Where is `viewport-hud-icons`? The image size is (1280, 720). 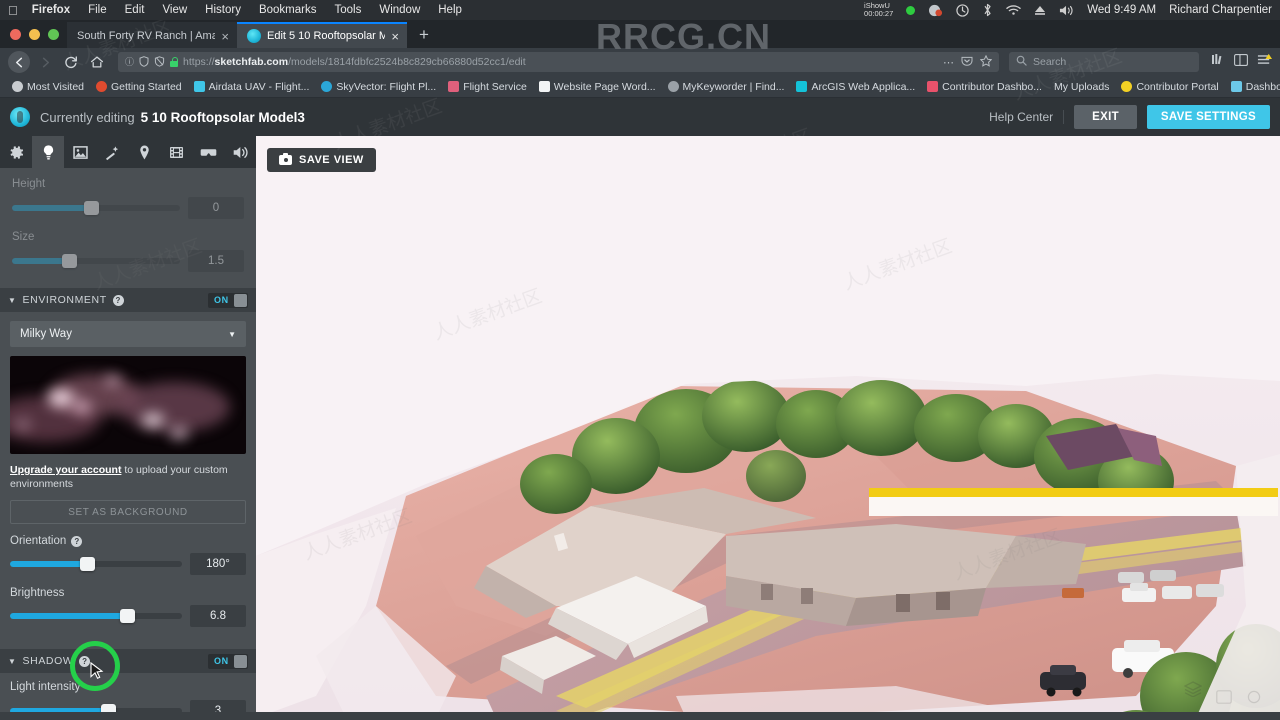
viewport-hud-icons is located at coordinates (1239, 697).